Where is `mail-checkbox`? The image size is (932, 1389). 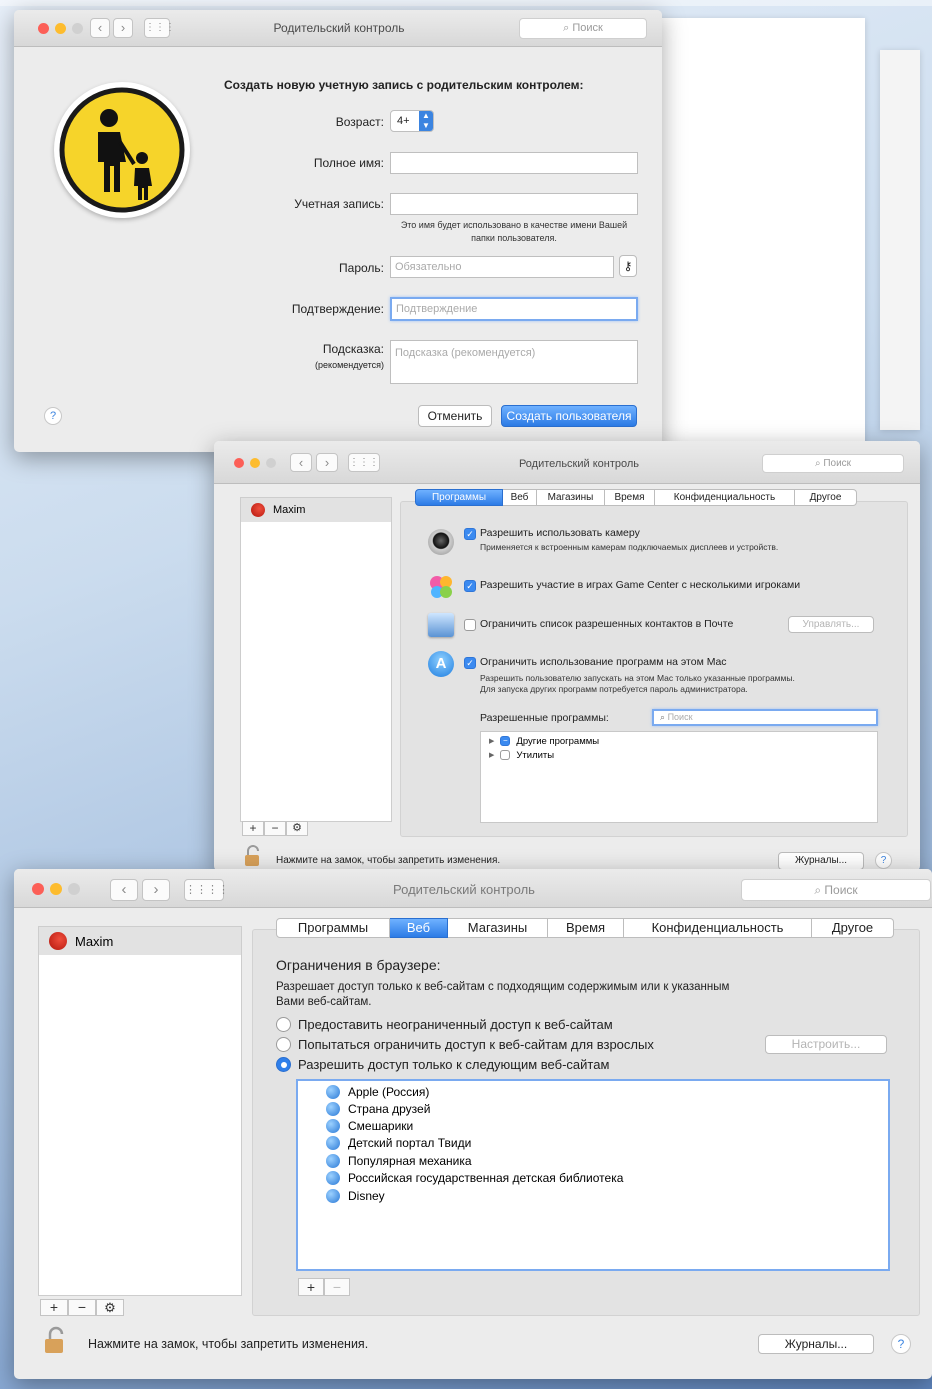 mail-checkbox is located at coordinates (470, 625).